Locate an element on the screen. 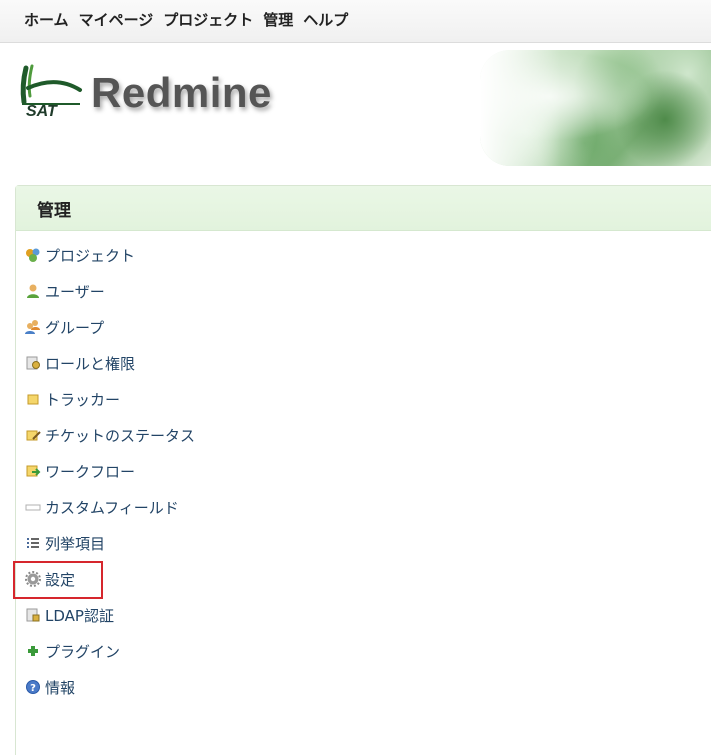 The image size is (711, 755). admin-menu-information: ? 情報 is located at coordinates (110, 687).